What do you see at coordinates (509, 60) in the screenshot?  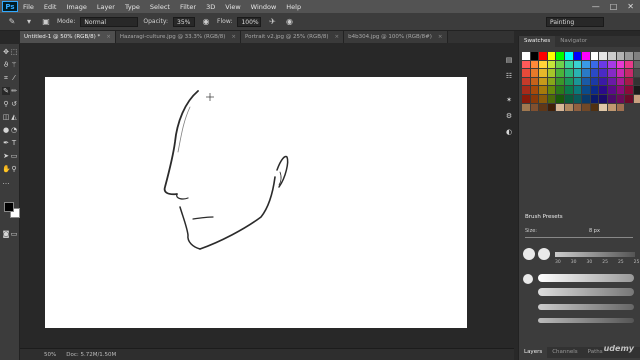 I see `history-panel-icon: ▤` at bounding box center [509, 60].